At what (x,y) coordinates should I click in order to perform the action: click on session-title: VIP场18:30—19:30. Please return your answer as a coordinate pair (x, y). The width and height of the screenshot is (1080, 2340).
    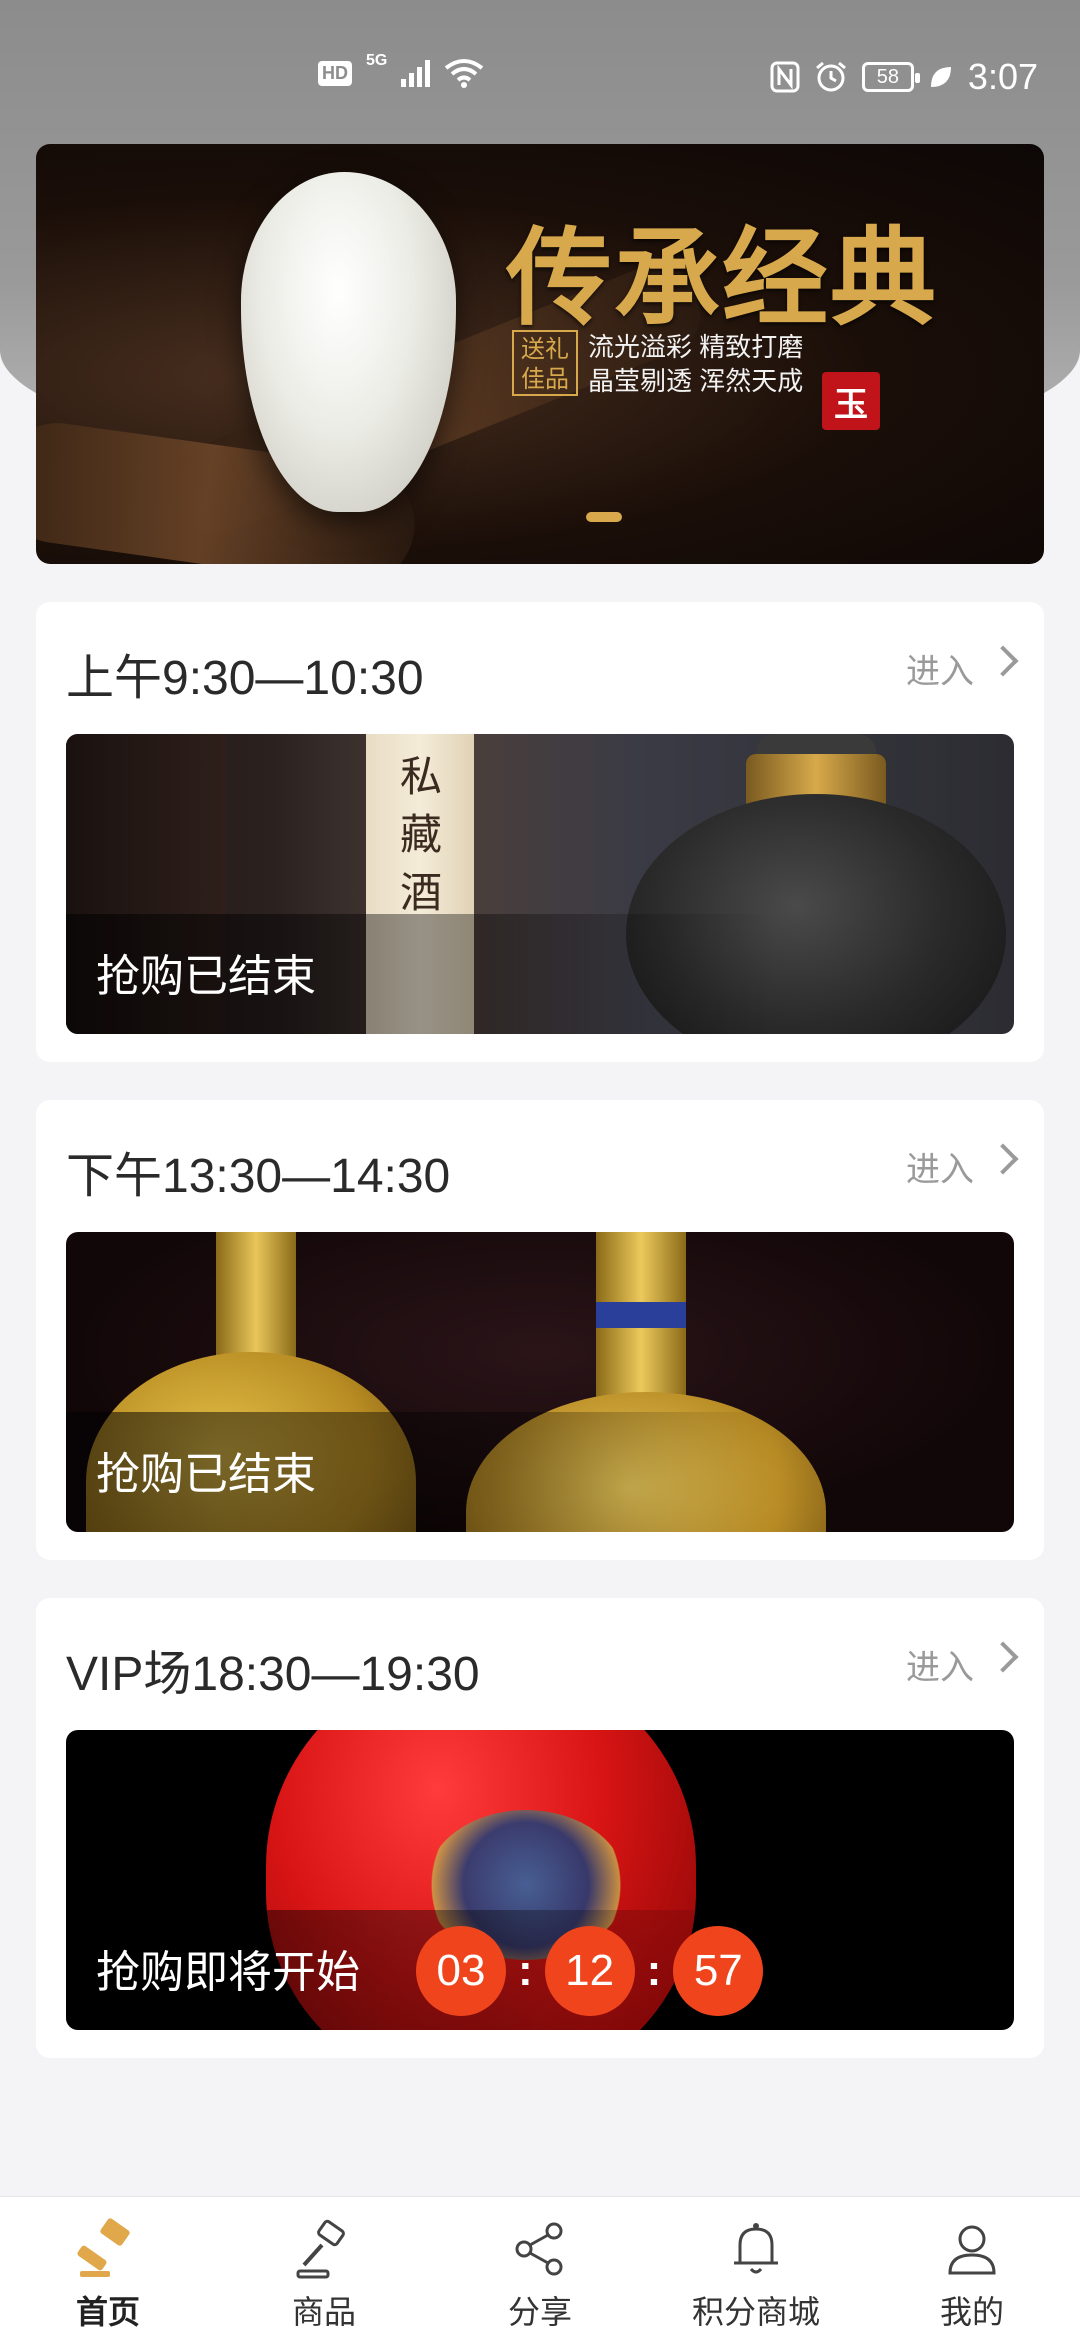
    Looking at the image, I should click on (273, 1674).